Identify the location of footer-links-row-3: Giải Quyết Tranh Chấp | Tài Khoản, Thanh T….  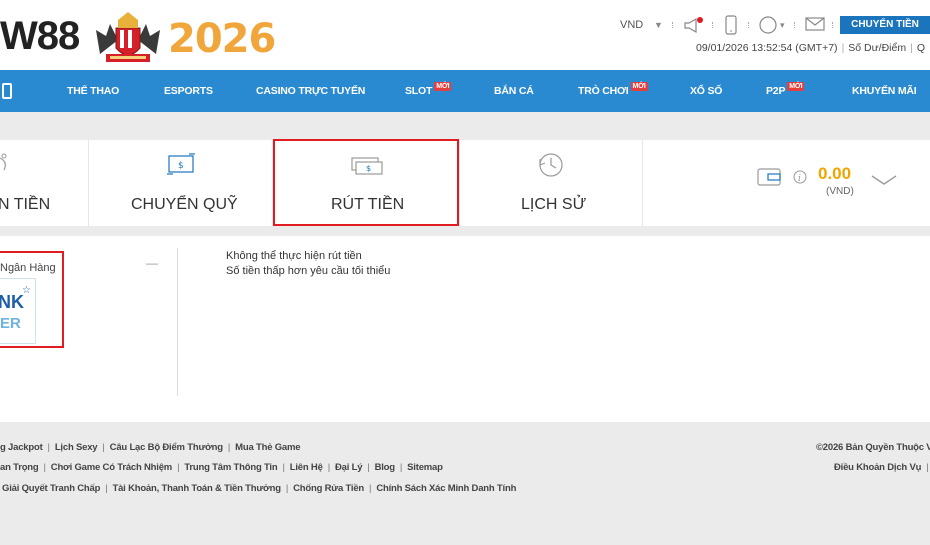
(259, 488).